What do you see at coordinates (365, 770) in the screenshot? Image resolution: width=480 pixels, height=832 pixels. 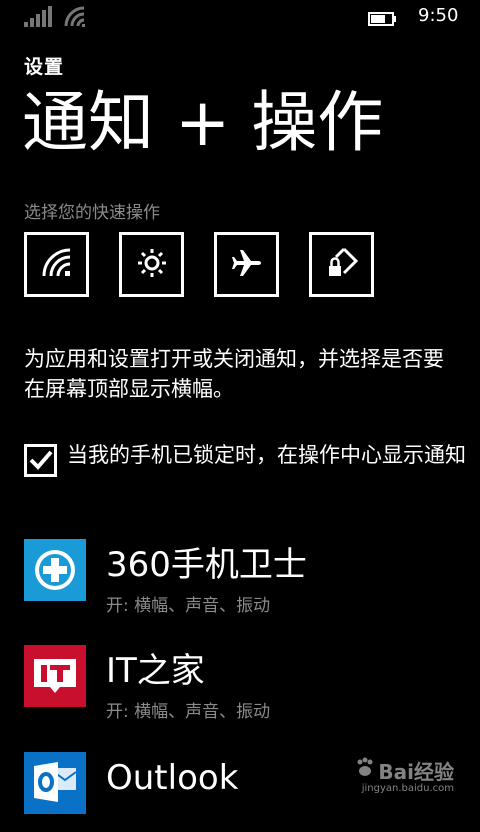 I see `paw-icon` at bounding box center [365, 770].